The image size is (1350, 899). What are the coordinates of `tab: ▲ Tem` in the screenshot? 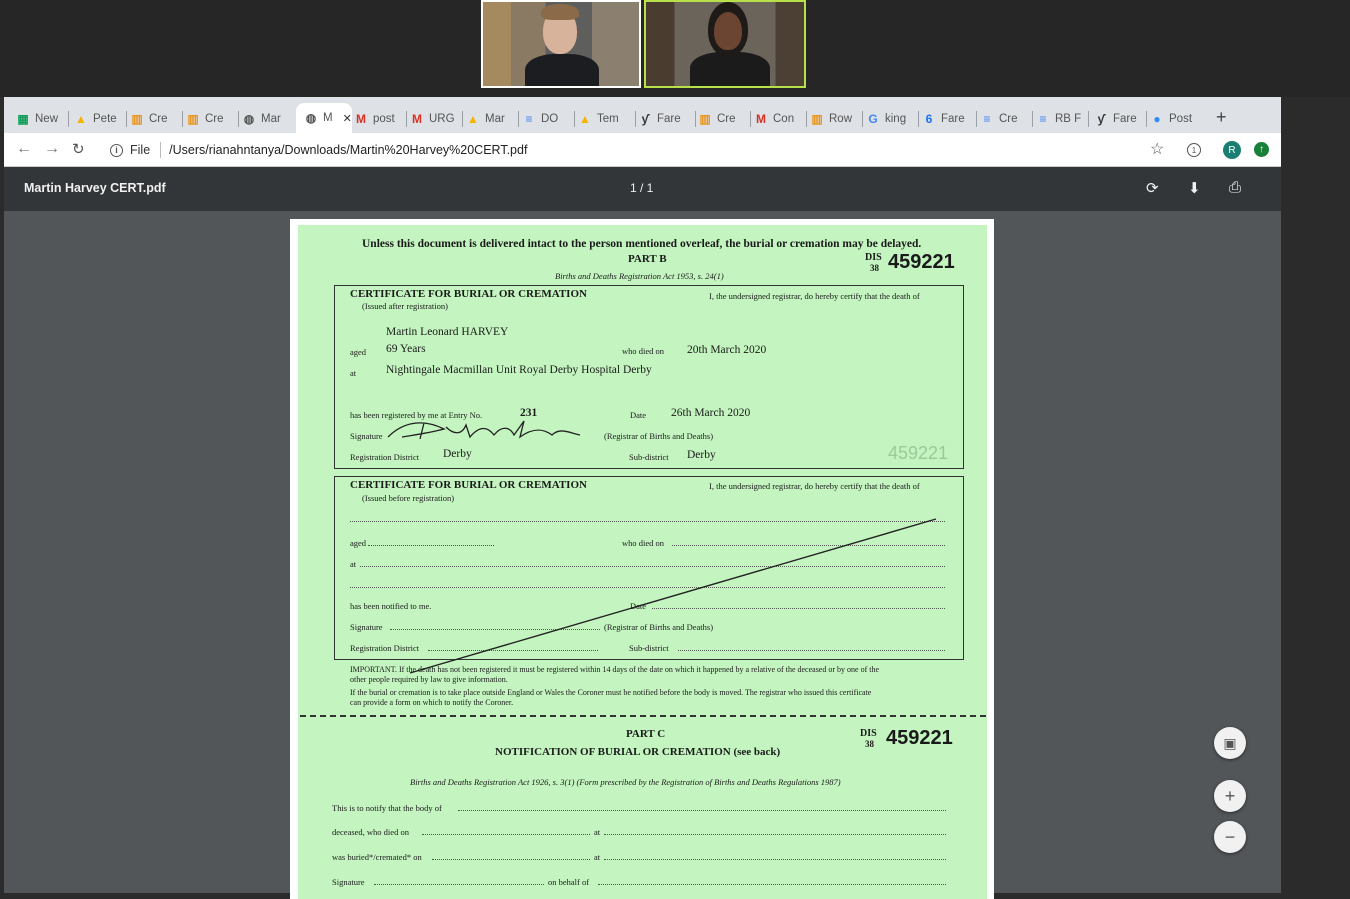 It's located at (605, 119).